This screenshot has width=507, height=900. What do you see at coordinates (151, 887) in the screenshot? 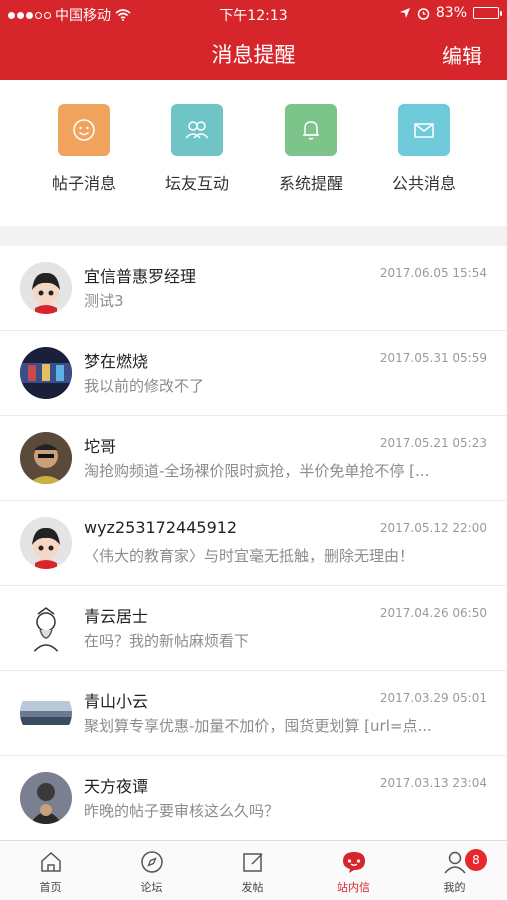
I see `tab-label: 论坛` at bounding box center [151, 887].